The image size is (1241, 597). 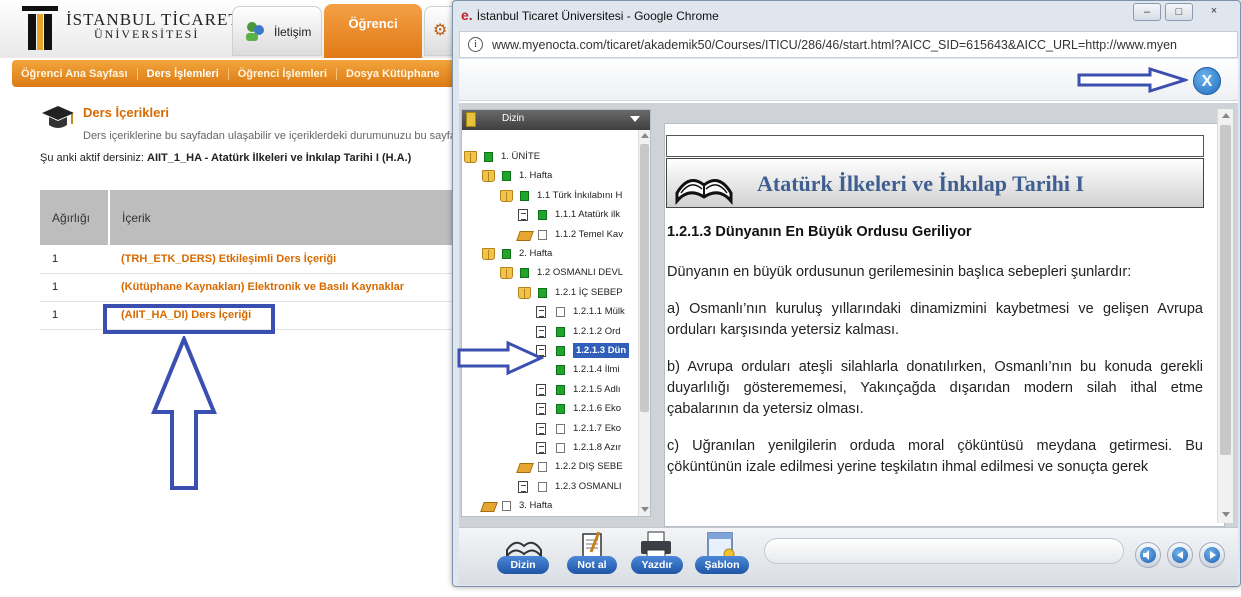 What do you see at coordinates (467, 15) in the screenshot?
I see `browser-e-icon: e.` at bounding box center [467, 15].